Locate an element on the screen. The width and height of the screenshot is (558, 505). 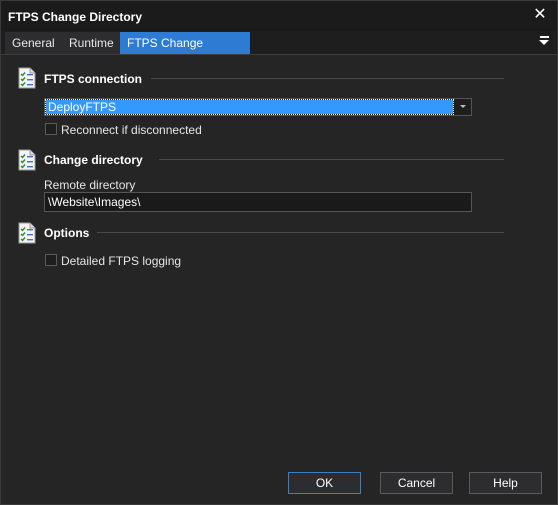
reconnect-label: Reconnect if disconnected is located at coordinates (131, 130).